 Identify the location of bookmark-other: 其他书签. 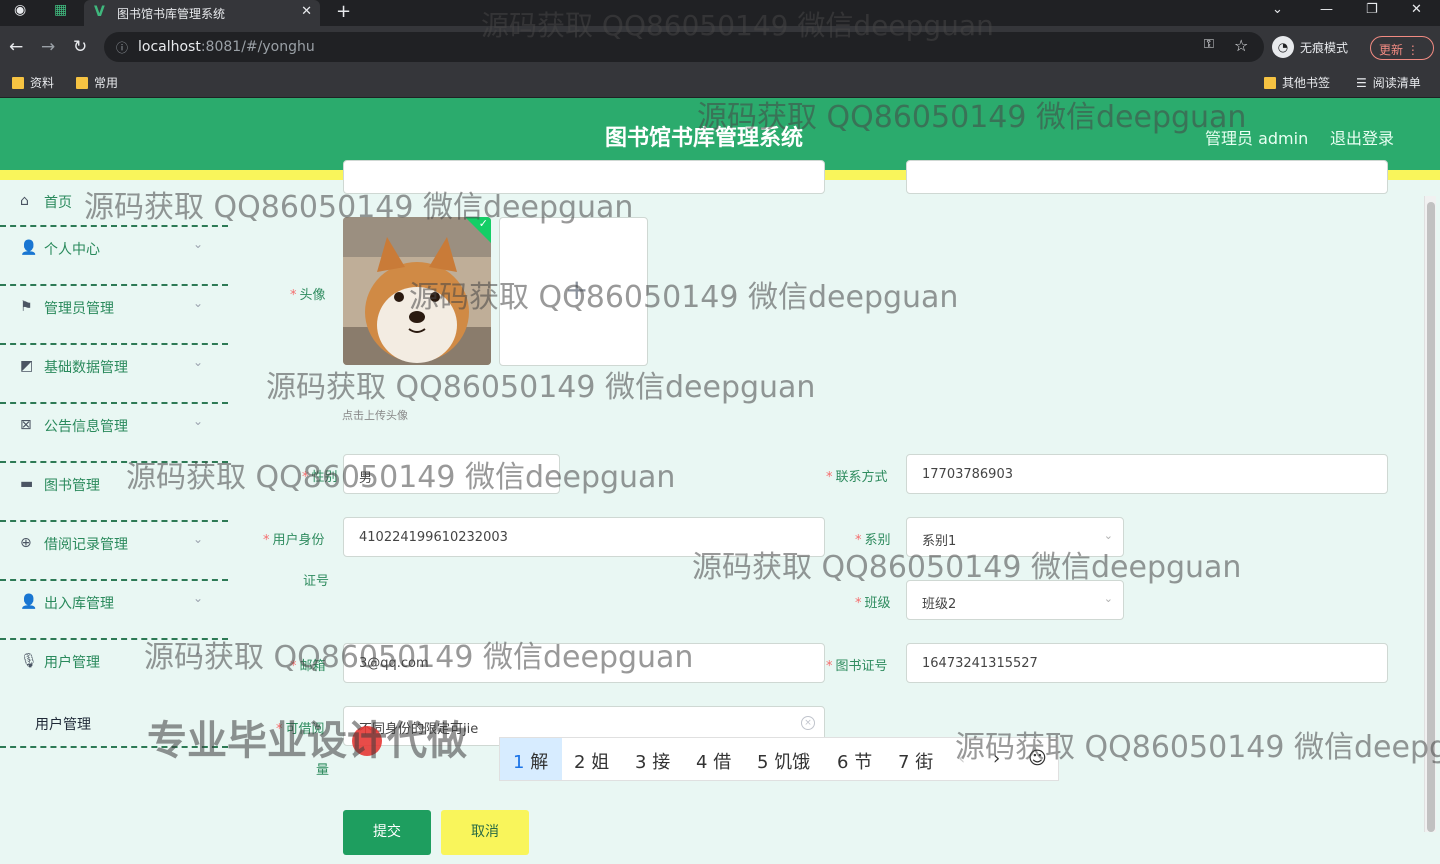
(1297, 82).